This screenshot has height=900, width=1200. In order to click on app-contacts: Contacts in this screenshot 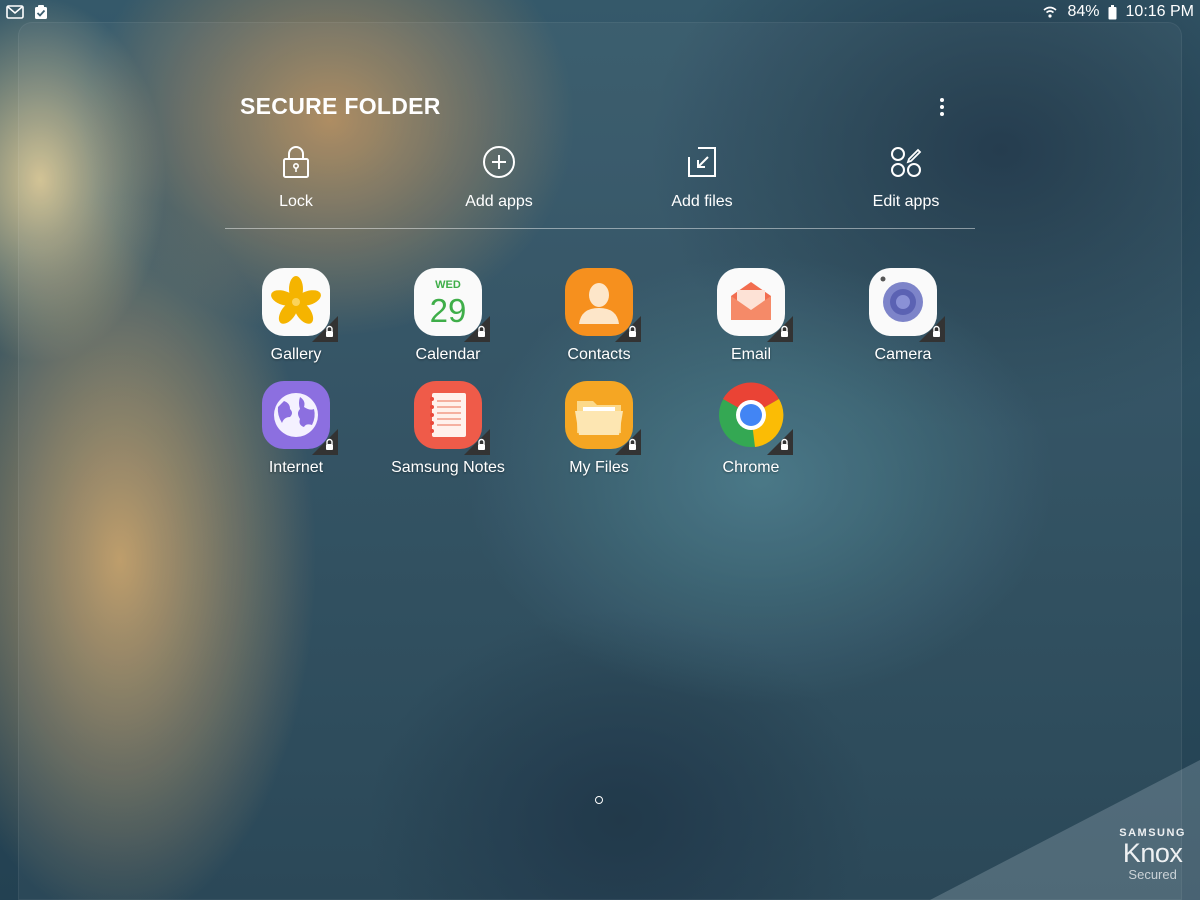, I will do `click(599, 315)`.